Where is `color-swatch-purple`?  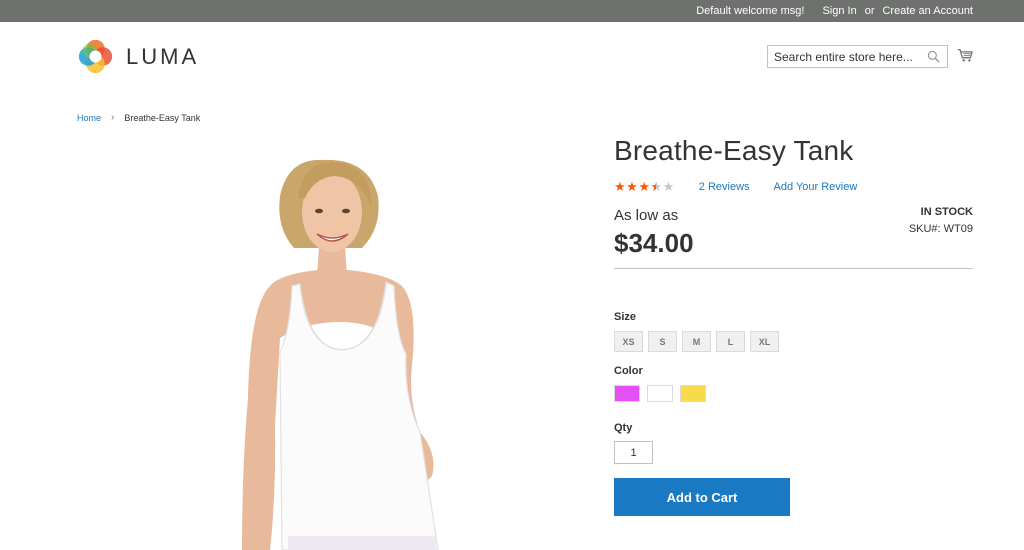
color-swatch-purple is located at coordinates (627, 393).